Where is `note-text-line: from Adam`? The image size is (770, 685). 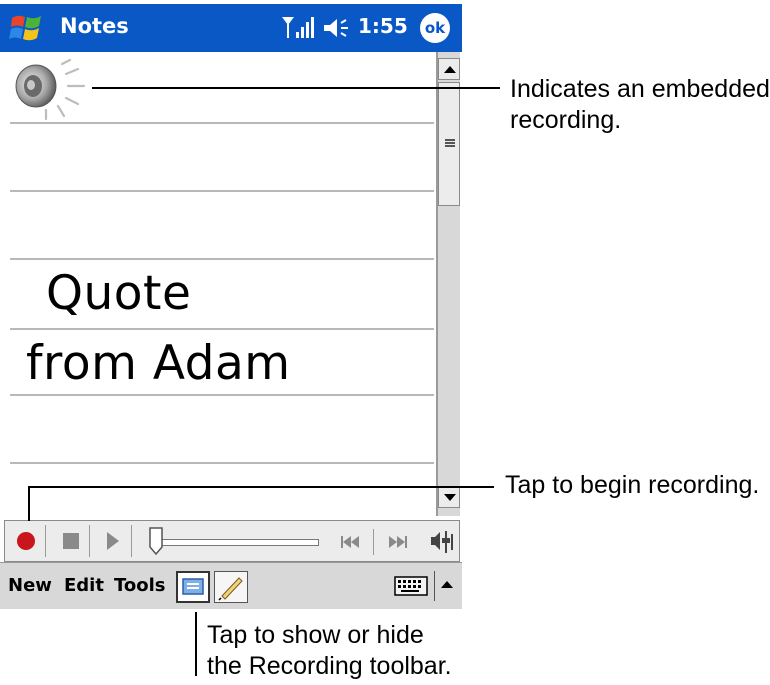 note-text-line: from Adam is located at coordinates (158, 363).